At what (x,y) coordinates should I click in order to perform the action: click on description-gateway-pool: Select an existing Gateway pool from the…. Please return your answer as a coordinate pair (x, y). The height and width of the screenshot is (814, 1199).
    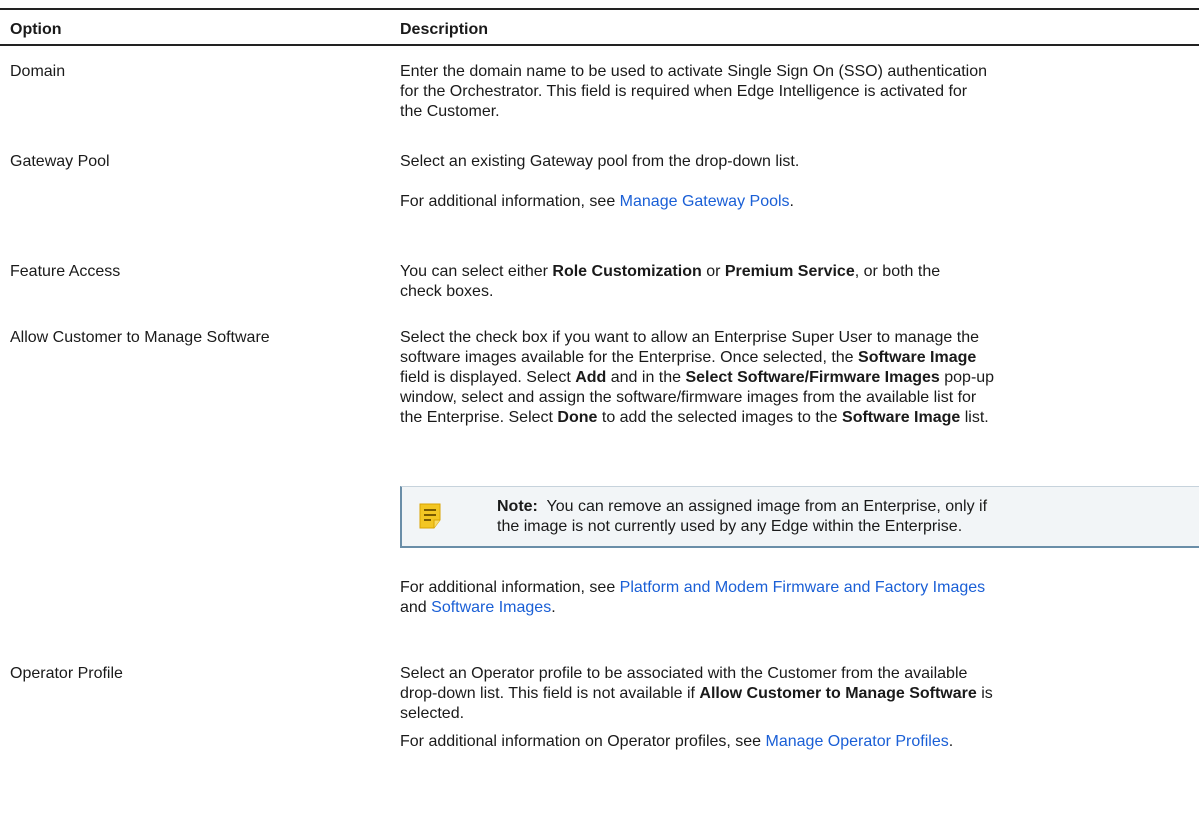
    Looking at the image, I should click on (795, 162).